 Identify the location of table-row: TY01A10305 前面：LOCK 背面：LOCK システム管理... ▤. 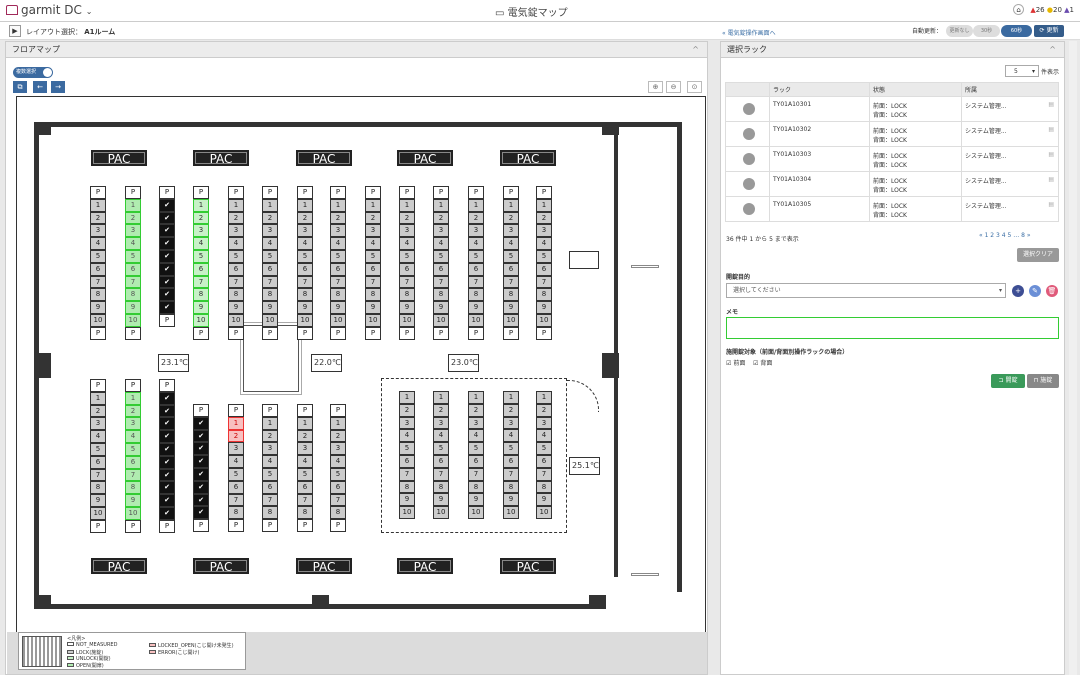
(892, 209).